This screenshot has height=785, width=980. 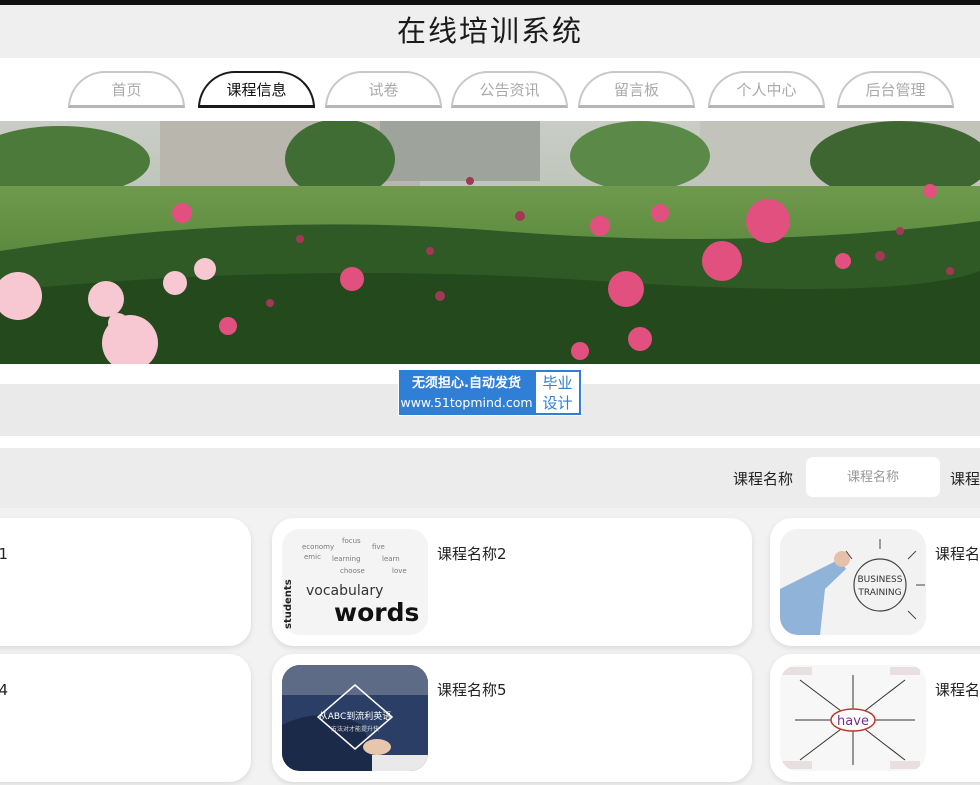 I want to click on tab-exam-paper: 试卷, so click(x=383, y=89).